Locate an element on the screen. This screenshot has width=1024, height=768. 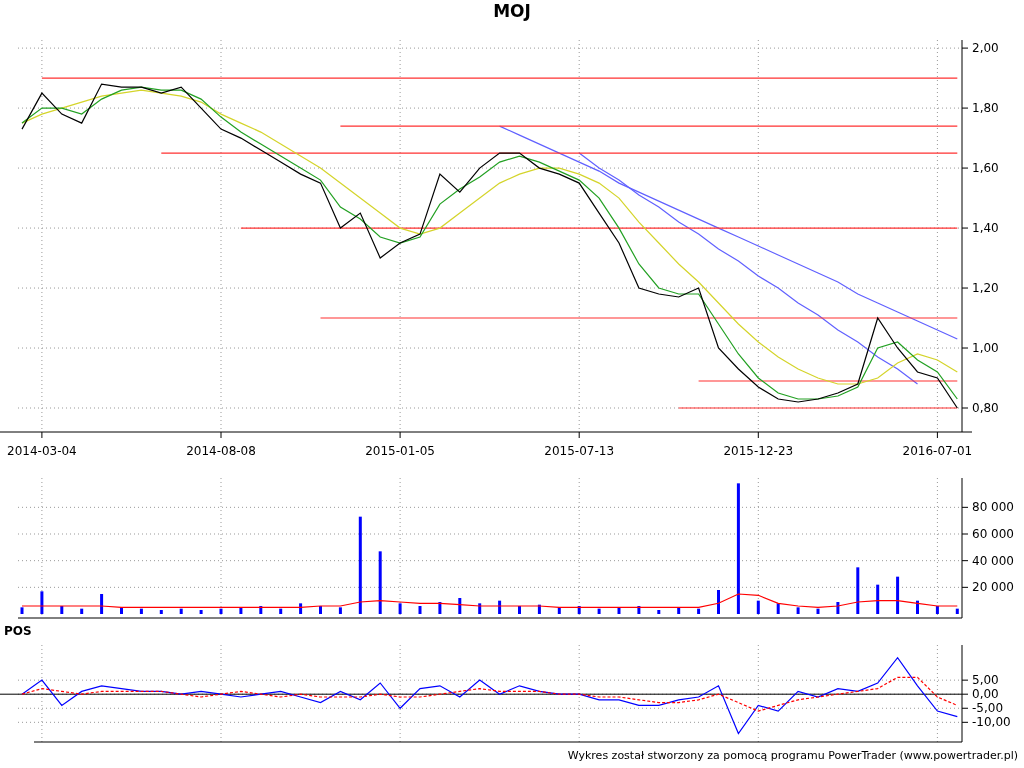
axis-label: 1,20 is located at coordinates (985, 288).